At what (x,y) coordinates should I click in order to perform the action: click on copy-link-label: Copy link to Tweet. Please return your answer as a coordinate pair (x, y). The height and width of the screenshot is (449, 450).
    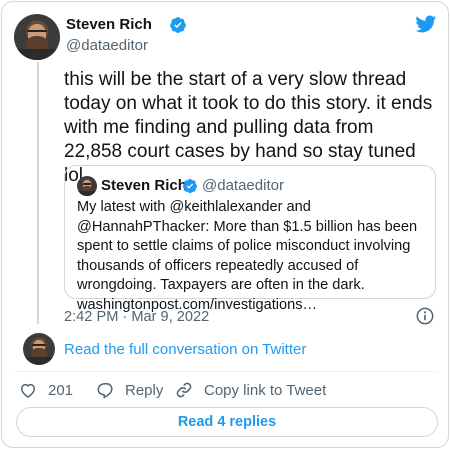
    Looking at the image, I should click on (265, 390).